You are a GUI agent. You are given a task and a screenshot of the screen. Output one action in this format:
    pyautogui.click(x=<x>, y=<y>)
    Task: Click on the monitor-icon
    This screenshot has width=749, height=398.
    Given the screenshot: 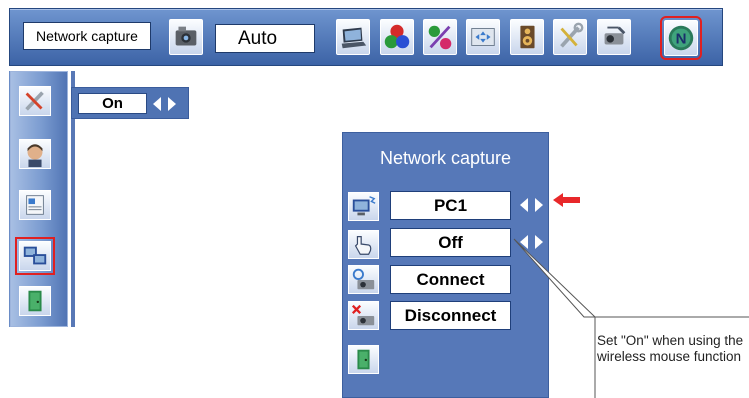 What is the action you would take?
    pyautogui.click(x=363, y=206)
    